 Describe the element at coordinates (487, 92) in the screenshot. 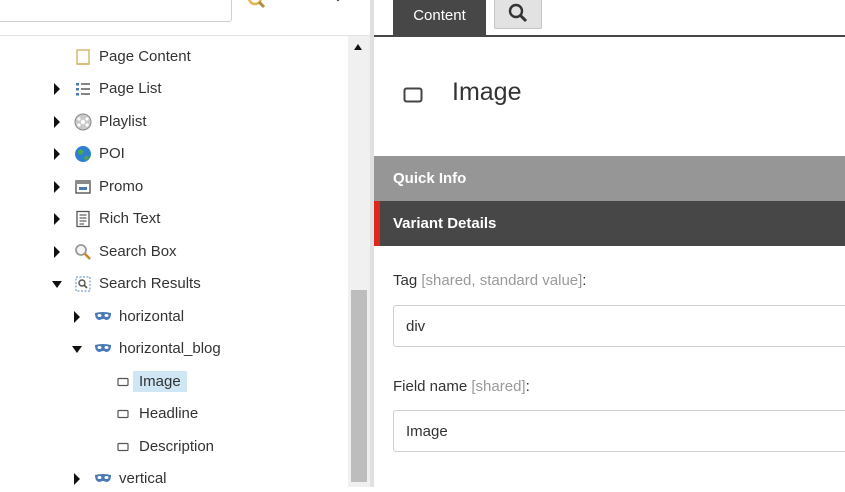

I see `item-title: Image` at that location.